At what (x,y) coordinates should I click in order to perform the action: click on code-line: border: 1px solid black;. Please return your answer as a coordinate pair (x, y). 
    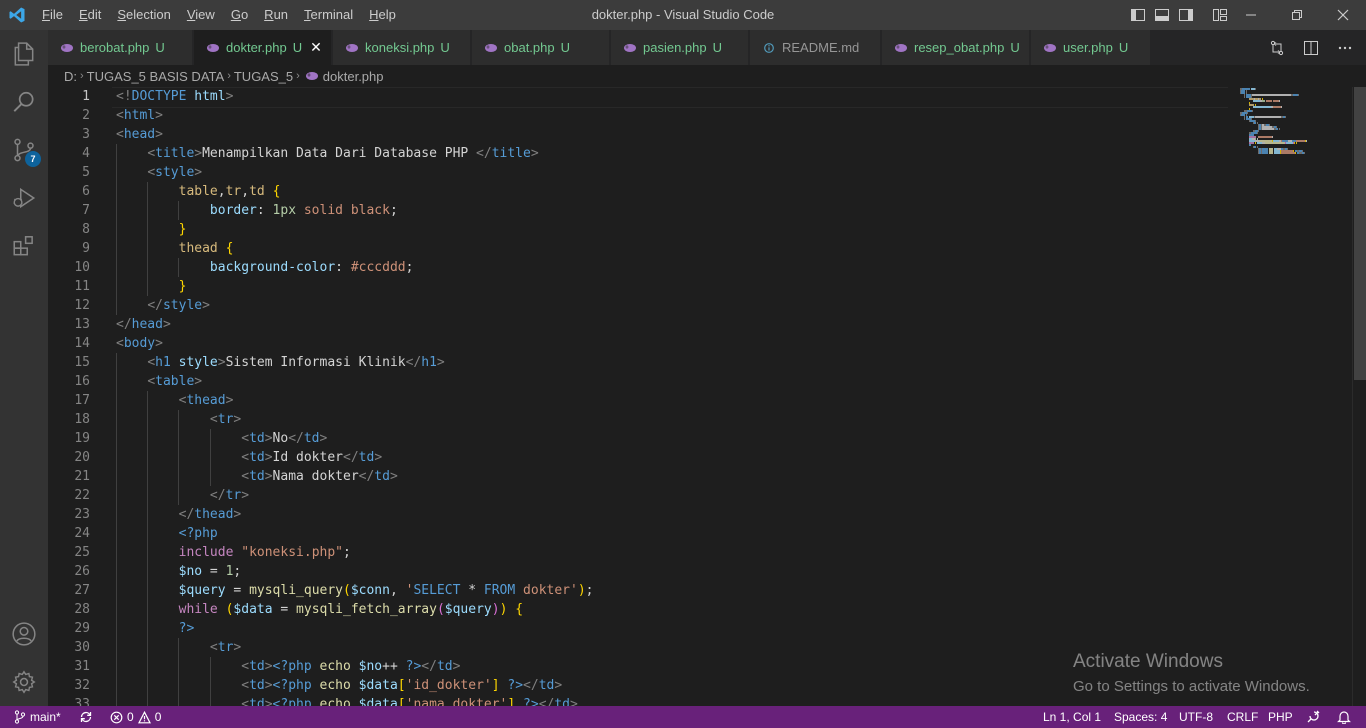
    Looking at the image, I should click on (355, 210).